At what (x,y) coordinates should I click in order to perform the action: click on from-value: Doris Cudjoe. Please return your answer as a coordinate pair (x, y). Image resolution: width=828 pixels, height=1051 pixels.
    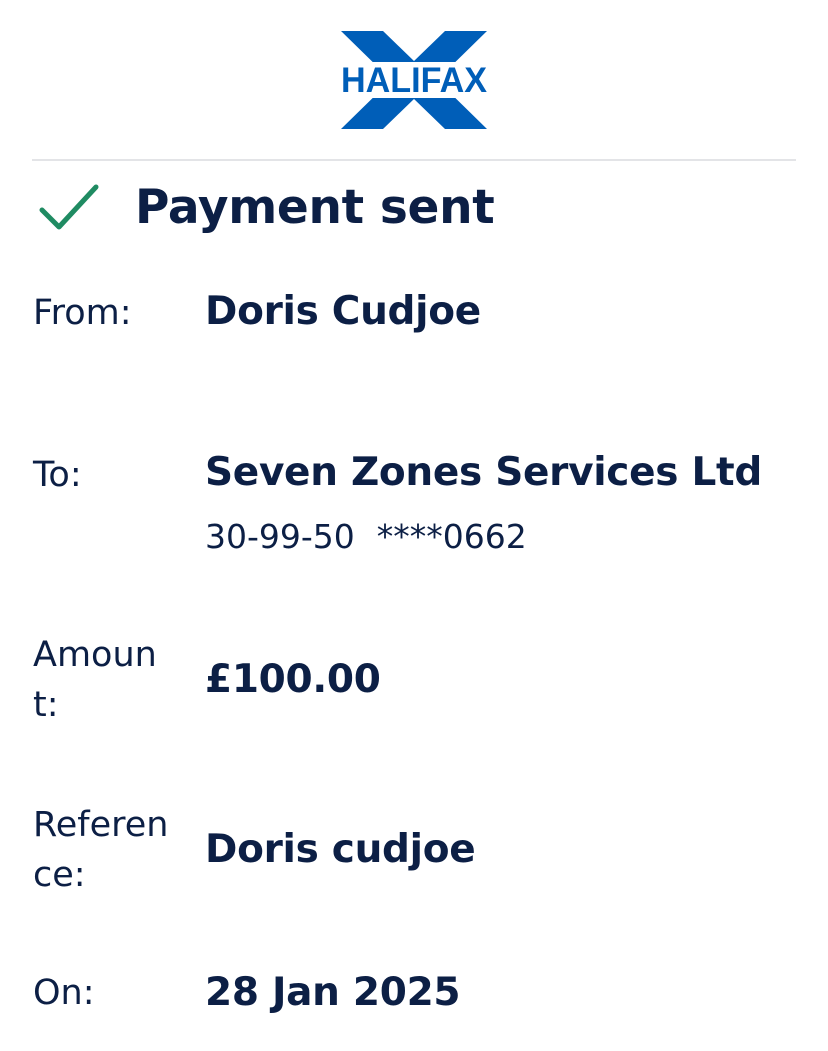
    Looking at the image, I should click on (343, 311).